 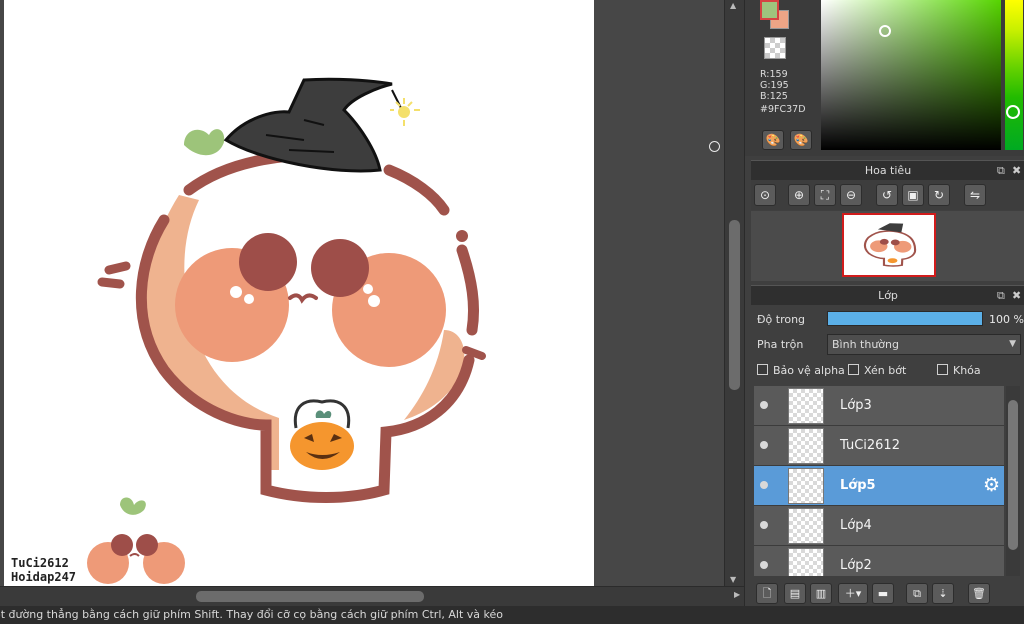 I want to click on gear-icon: ⚙, so click(x=991, y=485).